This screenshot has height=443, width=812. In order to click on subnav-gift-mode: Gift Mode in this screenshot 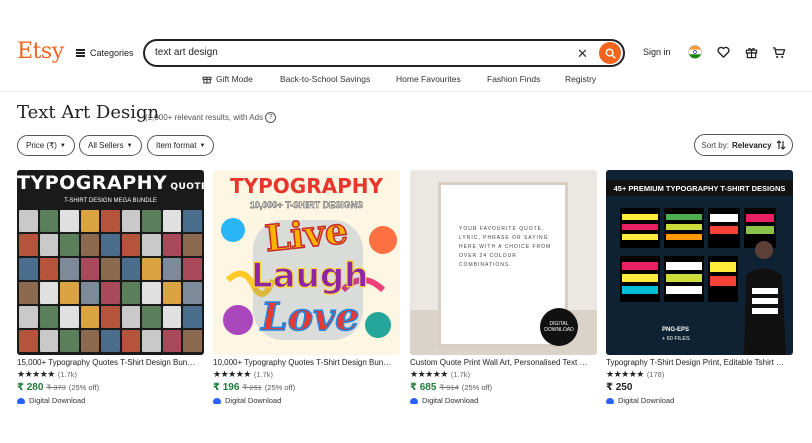, I will do `click(227, 79)`.